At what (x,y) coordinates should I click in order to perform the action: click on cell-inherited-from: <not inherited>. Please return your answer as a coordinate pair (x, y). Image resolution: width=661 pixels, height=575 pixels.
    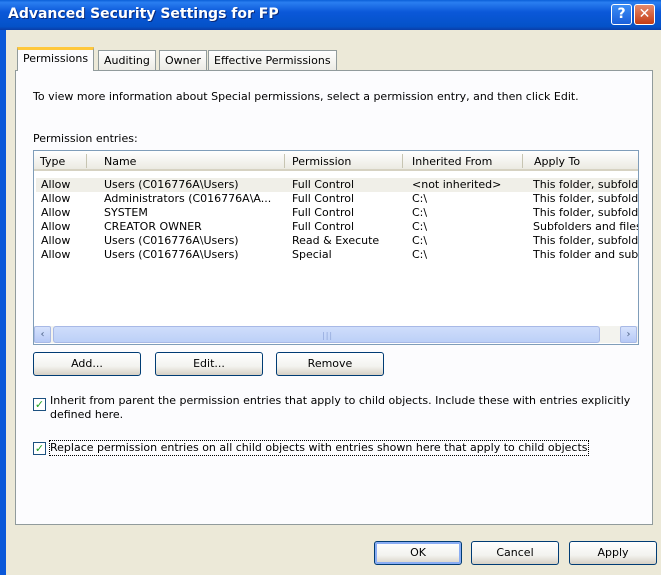
    Looking at the image, I should click on (457, 184).